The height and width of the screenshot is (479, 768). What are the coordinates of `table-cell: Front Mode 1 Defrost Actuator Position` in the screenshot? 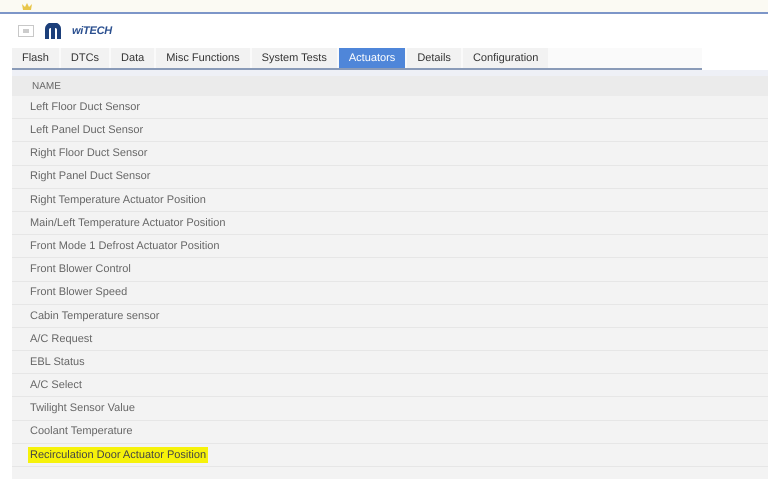 It's located at (125, 246).